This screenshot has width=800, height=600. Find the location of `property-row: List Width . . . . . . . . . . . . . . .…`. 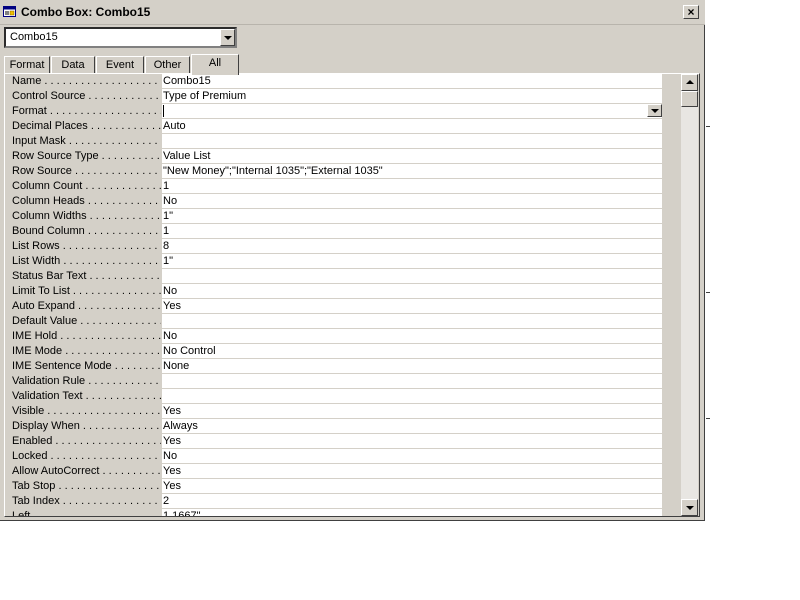

property-row: List Width . . . . . . . . . . . . . . .… is located at coordinates (334, 261).